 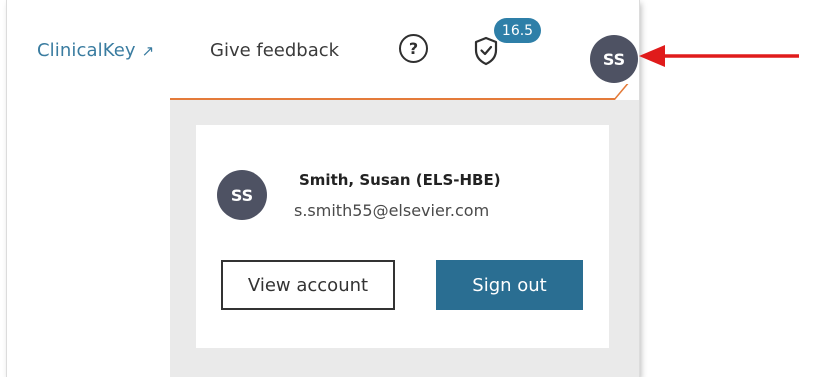 I want to click on clinicalkey-link: ClinicalKey ↗, so click(x=95, y=50).